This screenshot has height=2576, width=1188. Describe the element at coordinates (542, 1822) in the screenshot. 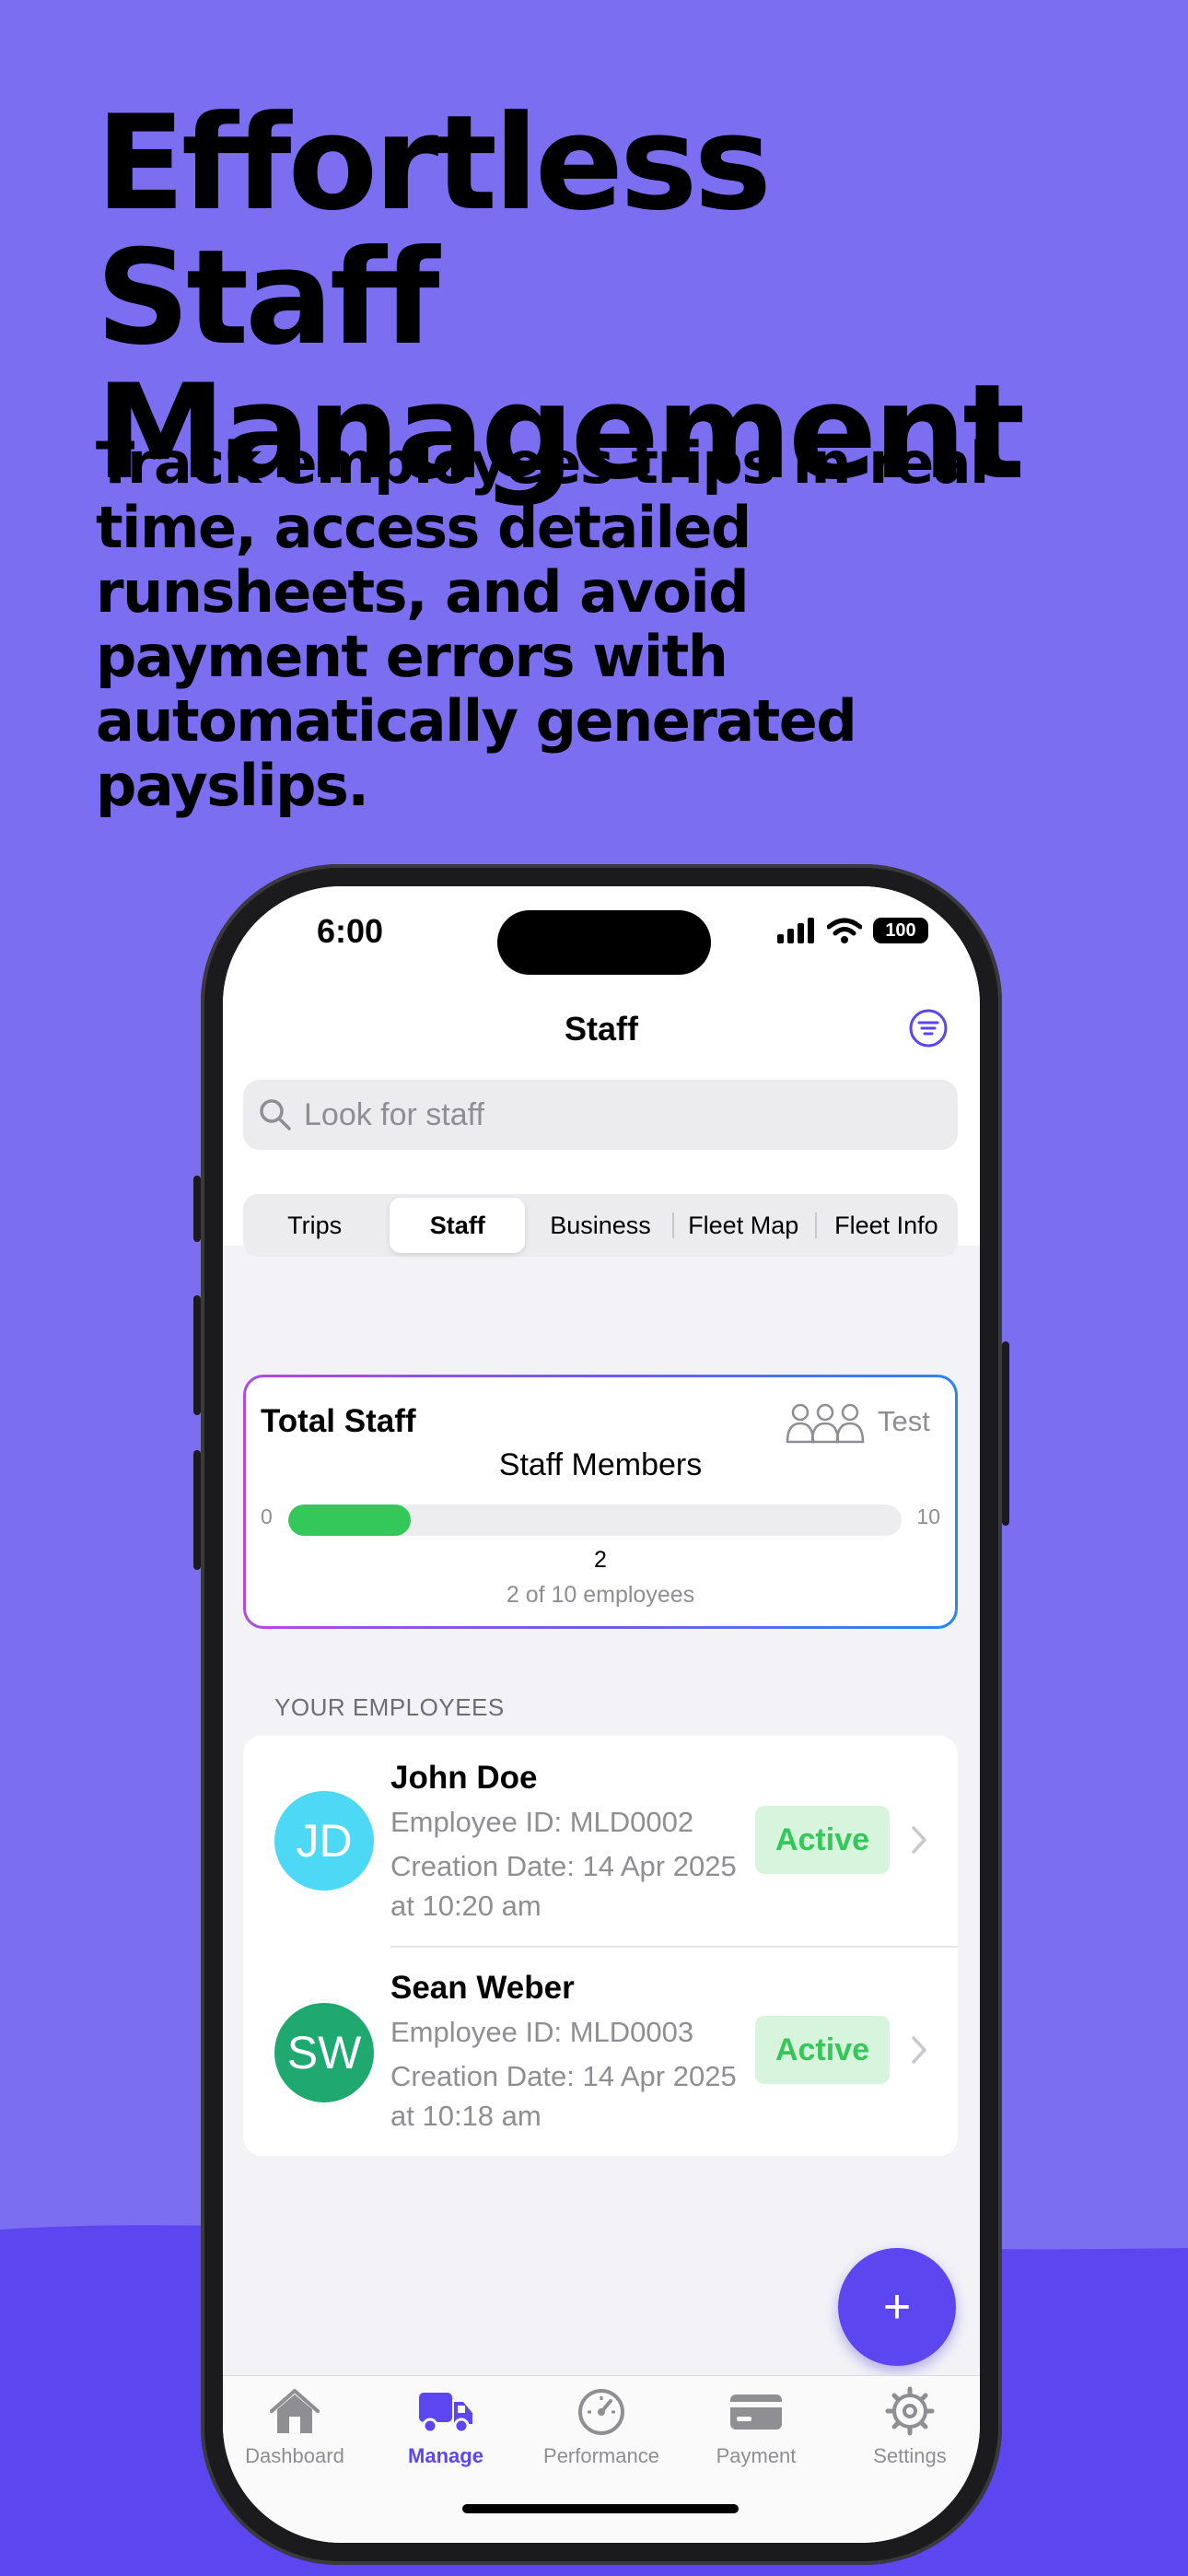

I see `employee-id: Employee ID: MLD0002` at that location.